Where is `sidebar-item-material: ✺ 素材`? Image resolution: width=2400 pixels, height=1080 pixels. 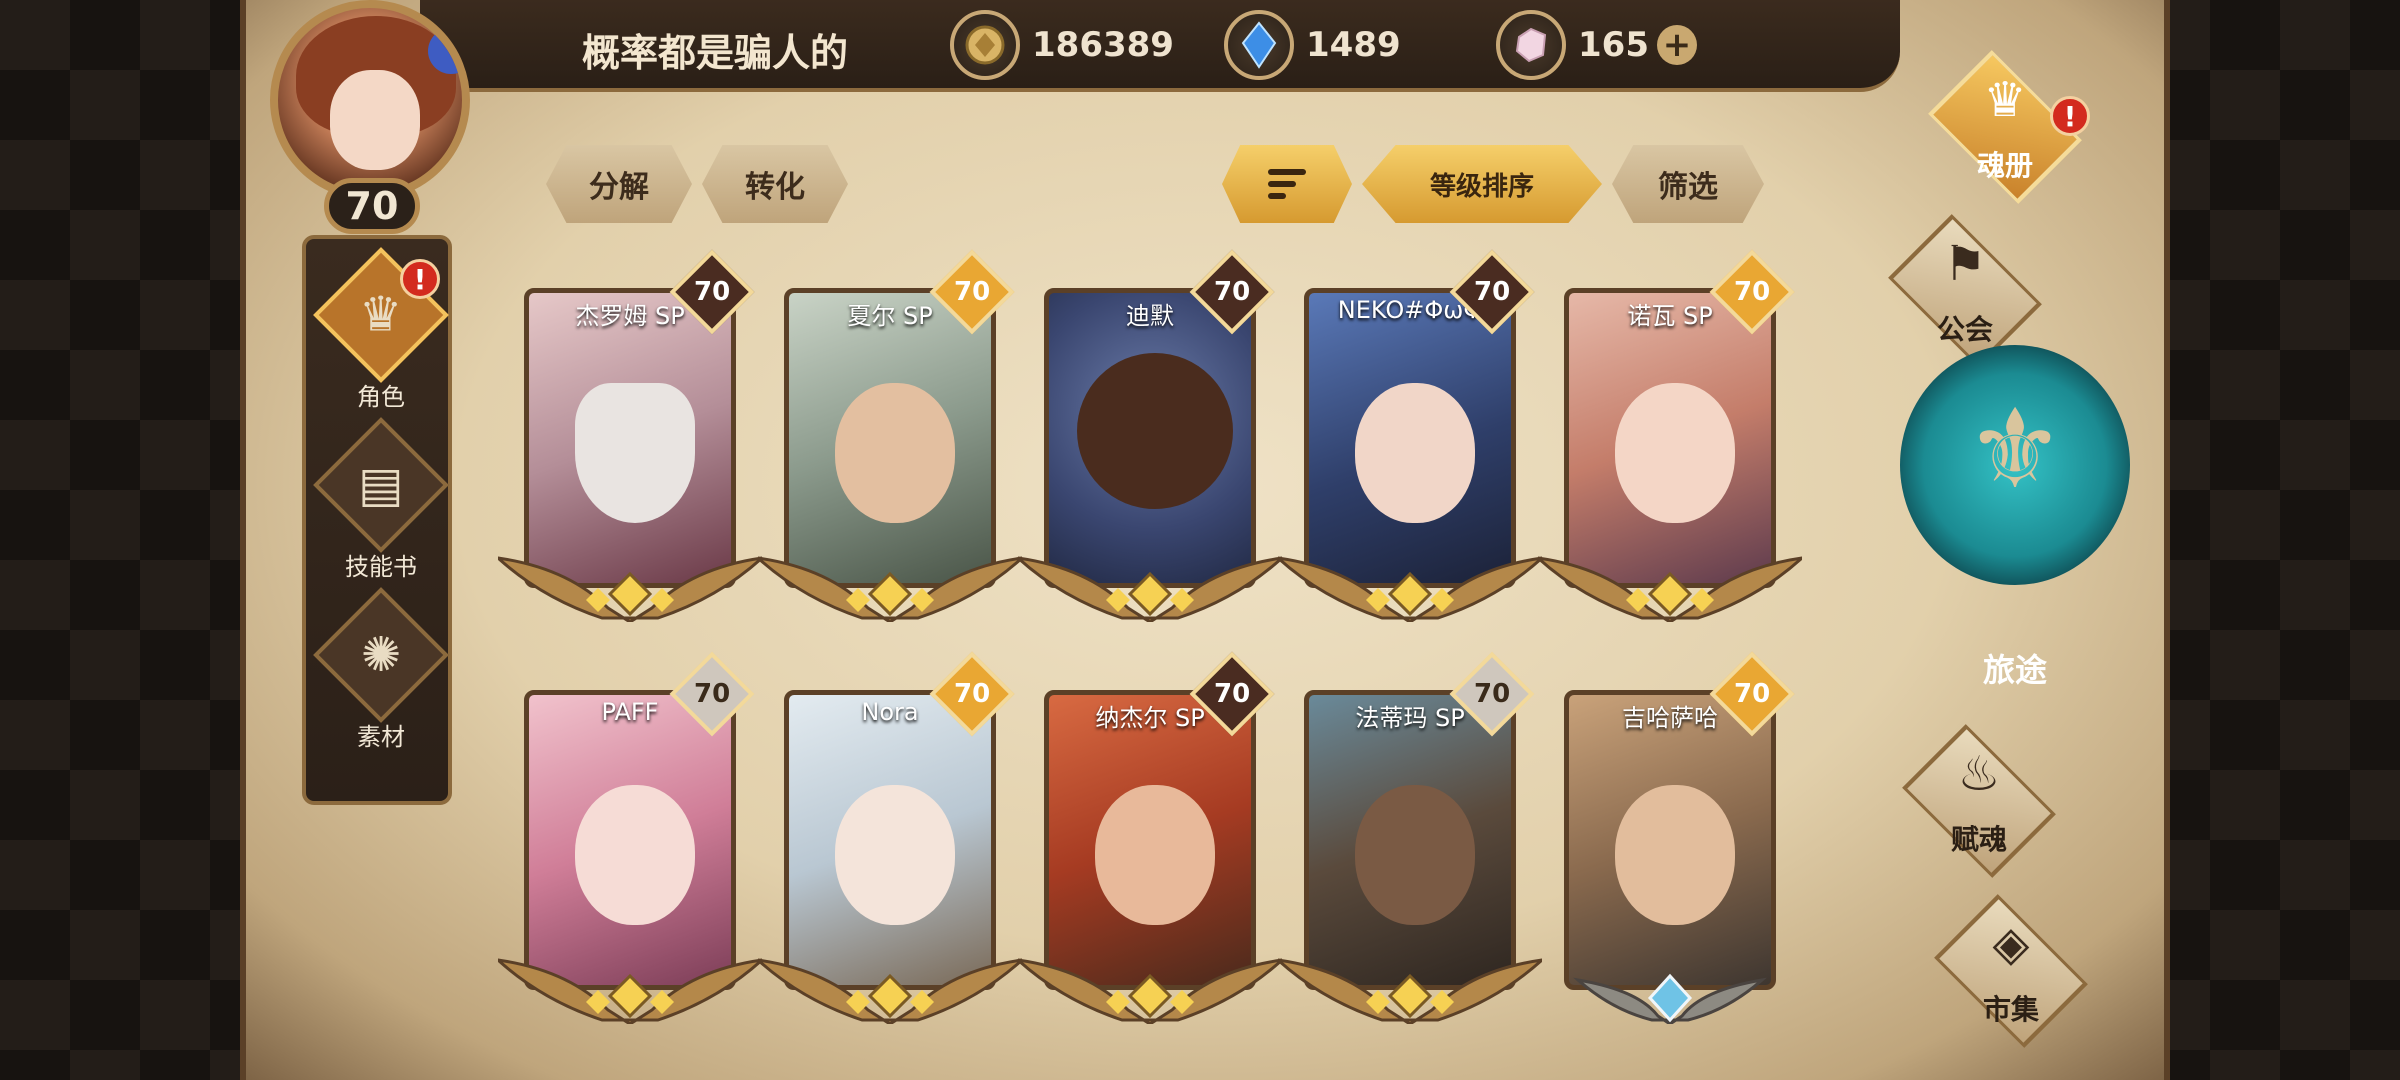 sidebar-item-material: ✺ 素材 is located at coordinates (381, 673).